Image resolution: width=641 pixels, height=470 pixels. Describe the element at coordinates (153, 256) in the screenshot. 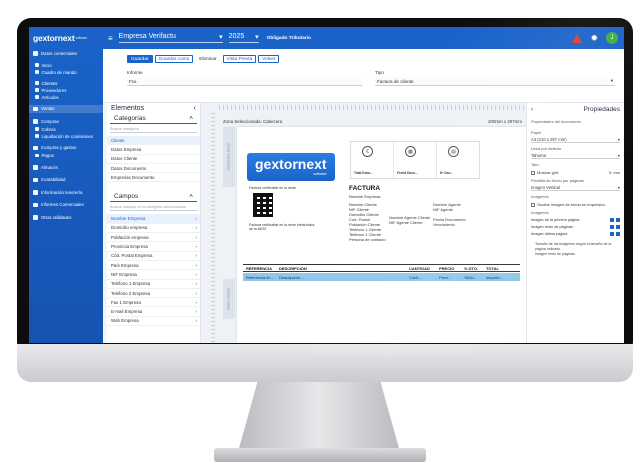

I see `field-item: Cód. Postal Empresa ›` at that location.